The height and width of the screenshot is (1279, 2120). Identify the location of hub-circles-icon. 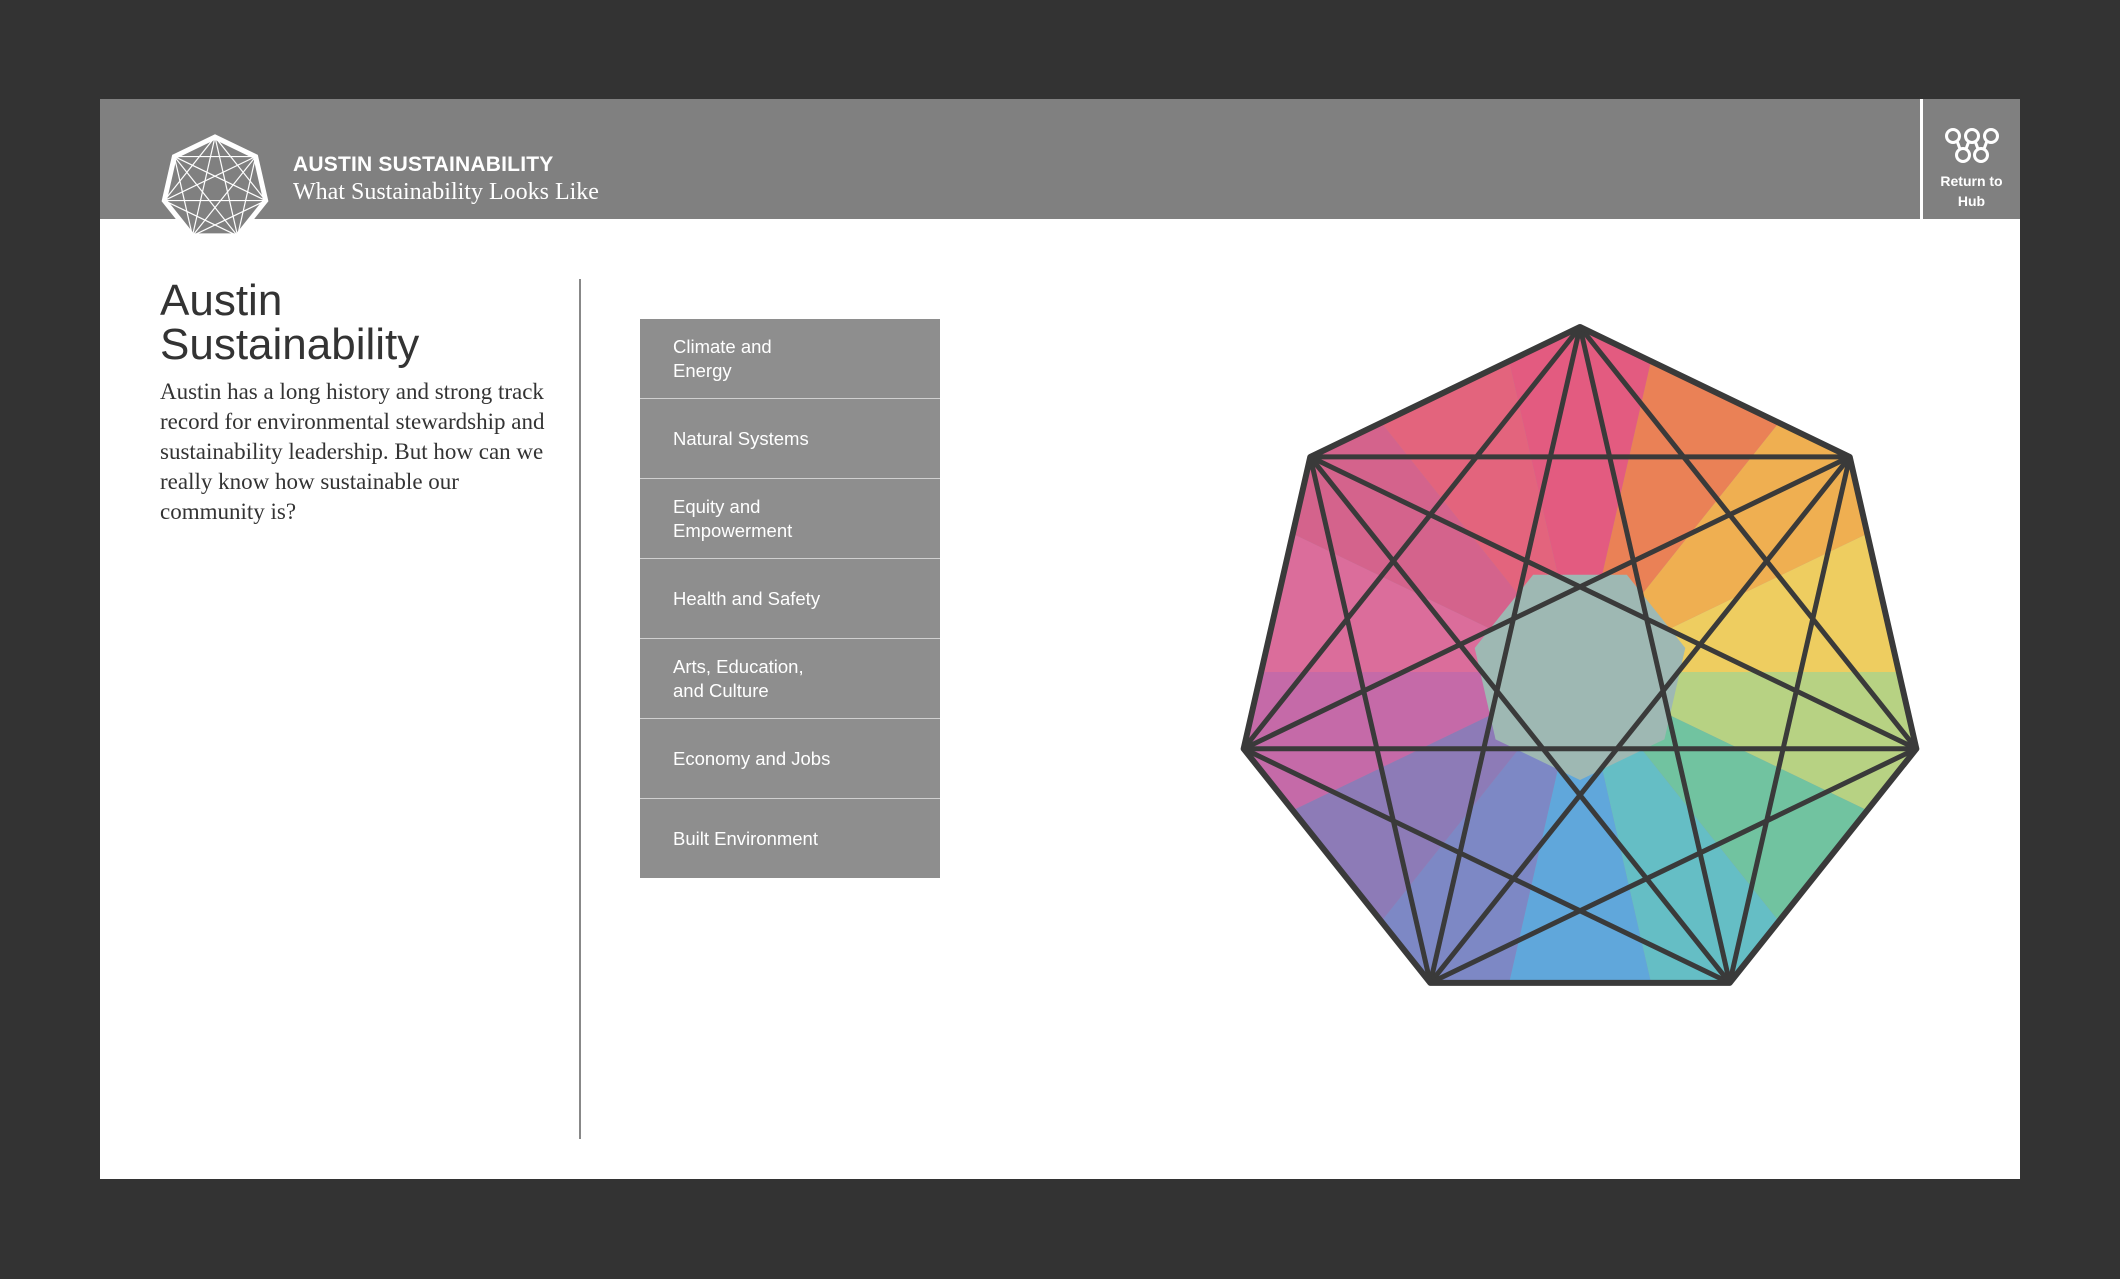
(1971, 145).